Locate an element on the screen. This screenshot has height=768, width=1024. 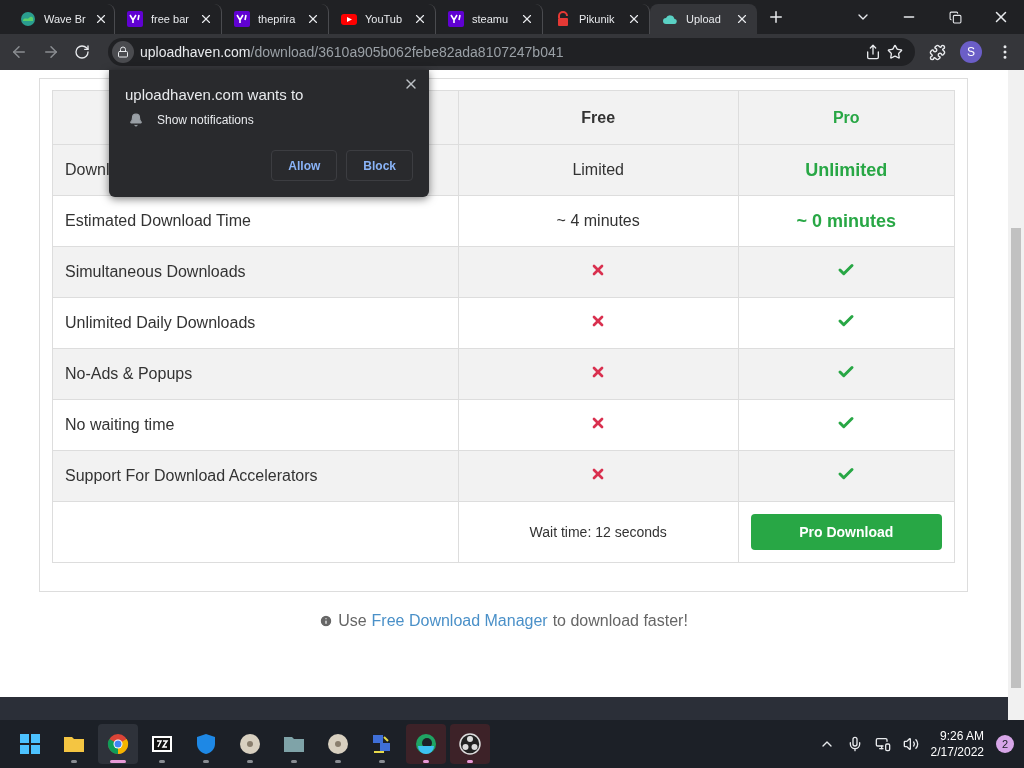
table-cell: ~ 0 minutes is located at coordinates (846, 221).